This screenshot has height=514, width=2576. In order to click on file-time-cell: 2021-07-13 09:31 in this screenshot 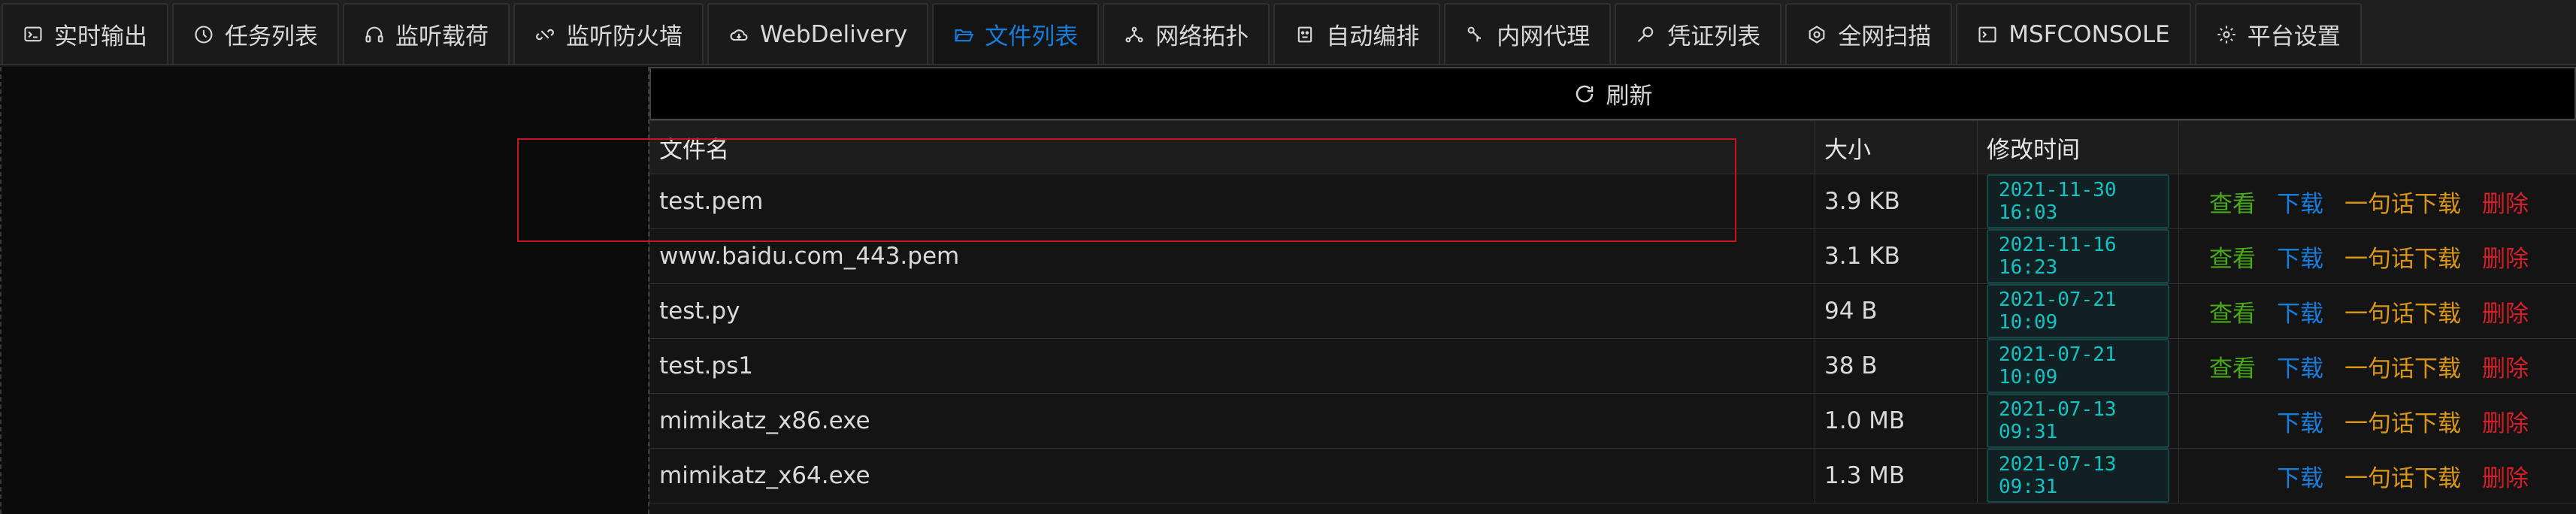, I will do `click(2078, 421)`.